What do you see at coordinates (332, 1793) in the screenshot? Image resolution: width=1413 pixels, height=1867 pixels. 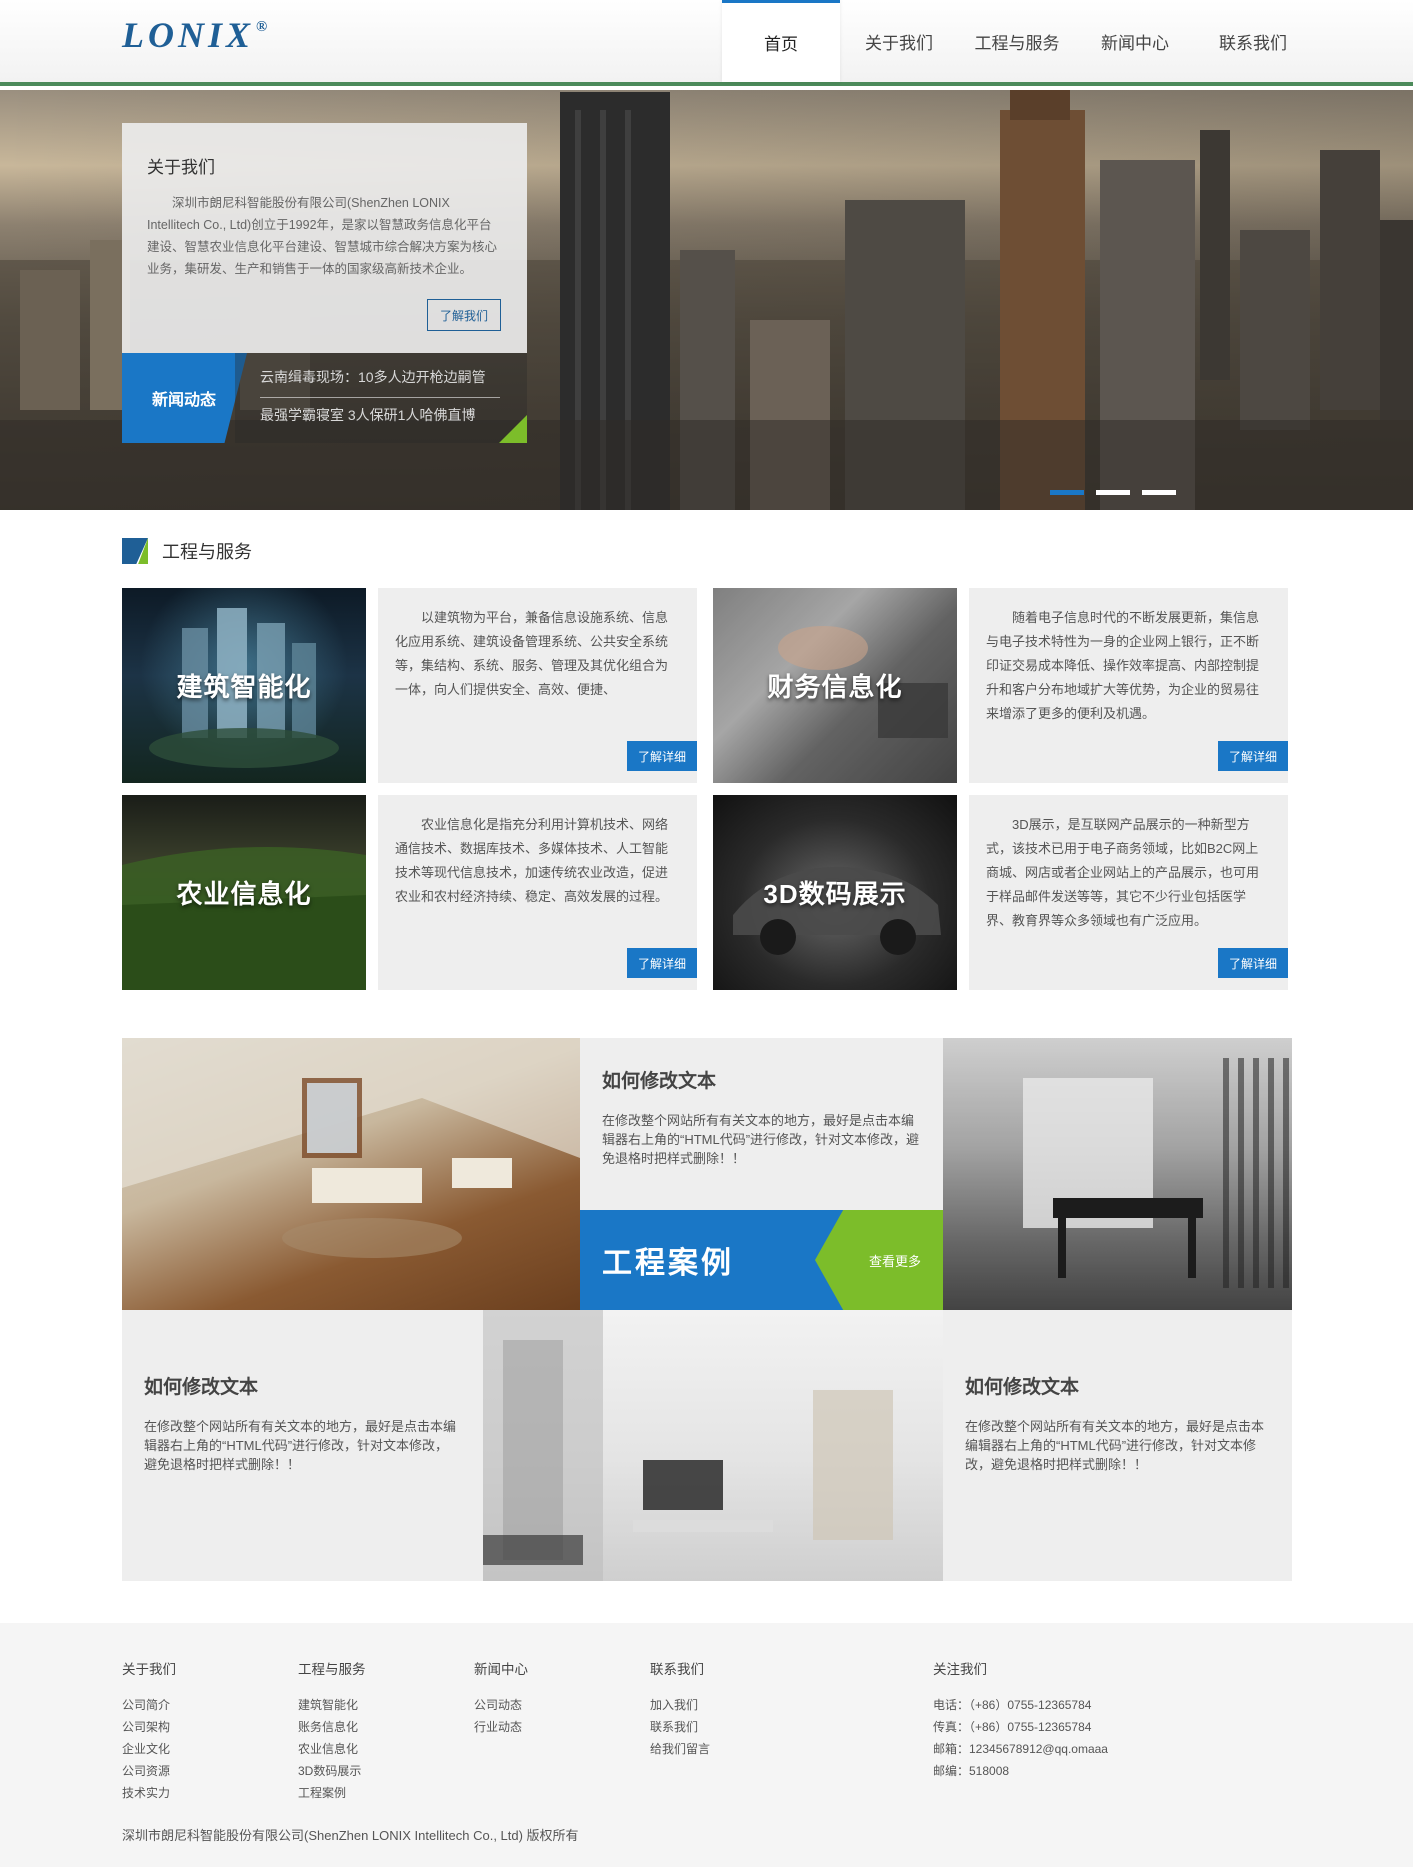 I see `footer-link: 工程案例` at bounding box center [332, 1793].